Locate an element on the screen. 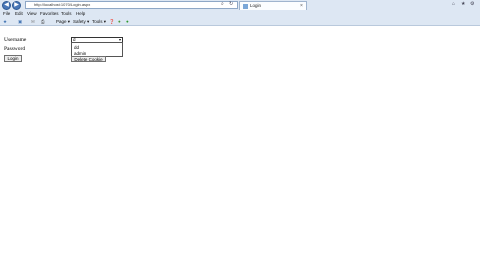 This screenshot has height=270, width=480. favorites-icon: ★ is located at coordinates (463, 4).